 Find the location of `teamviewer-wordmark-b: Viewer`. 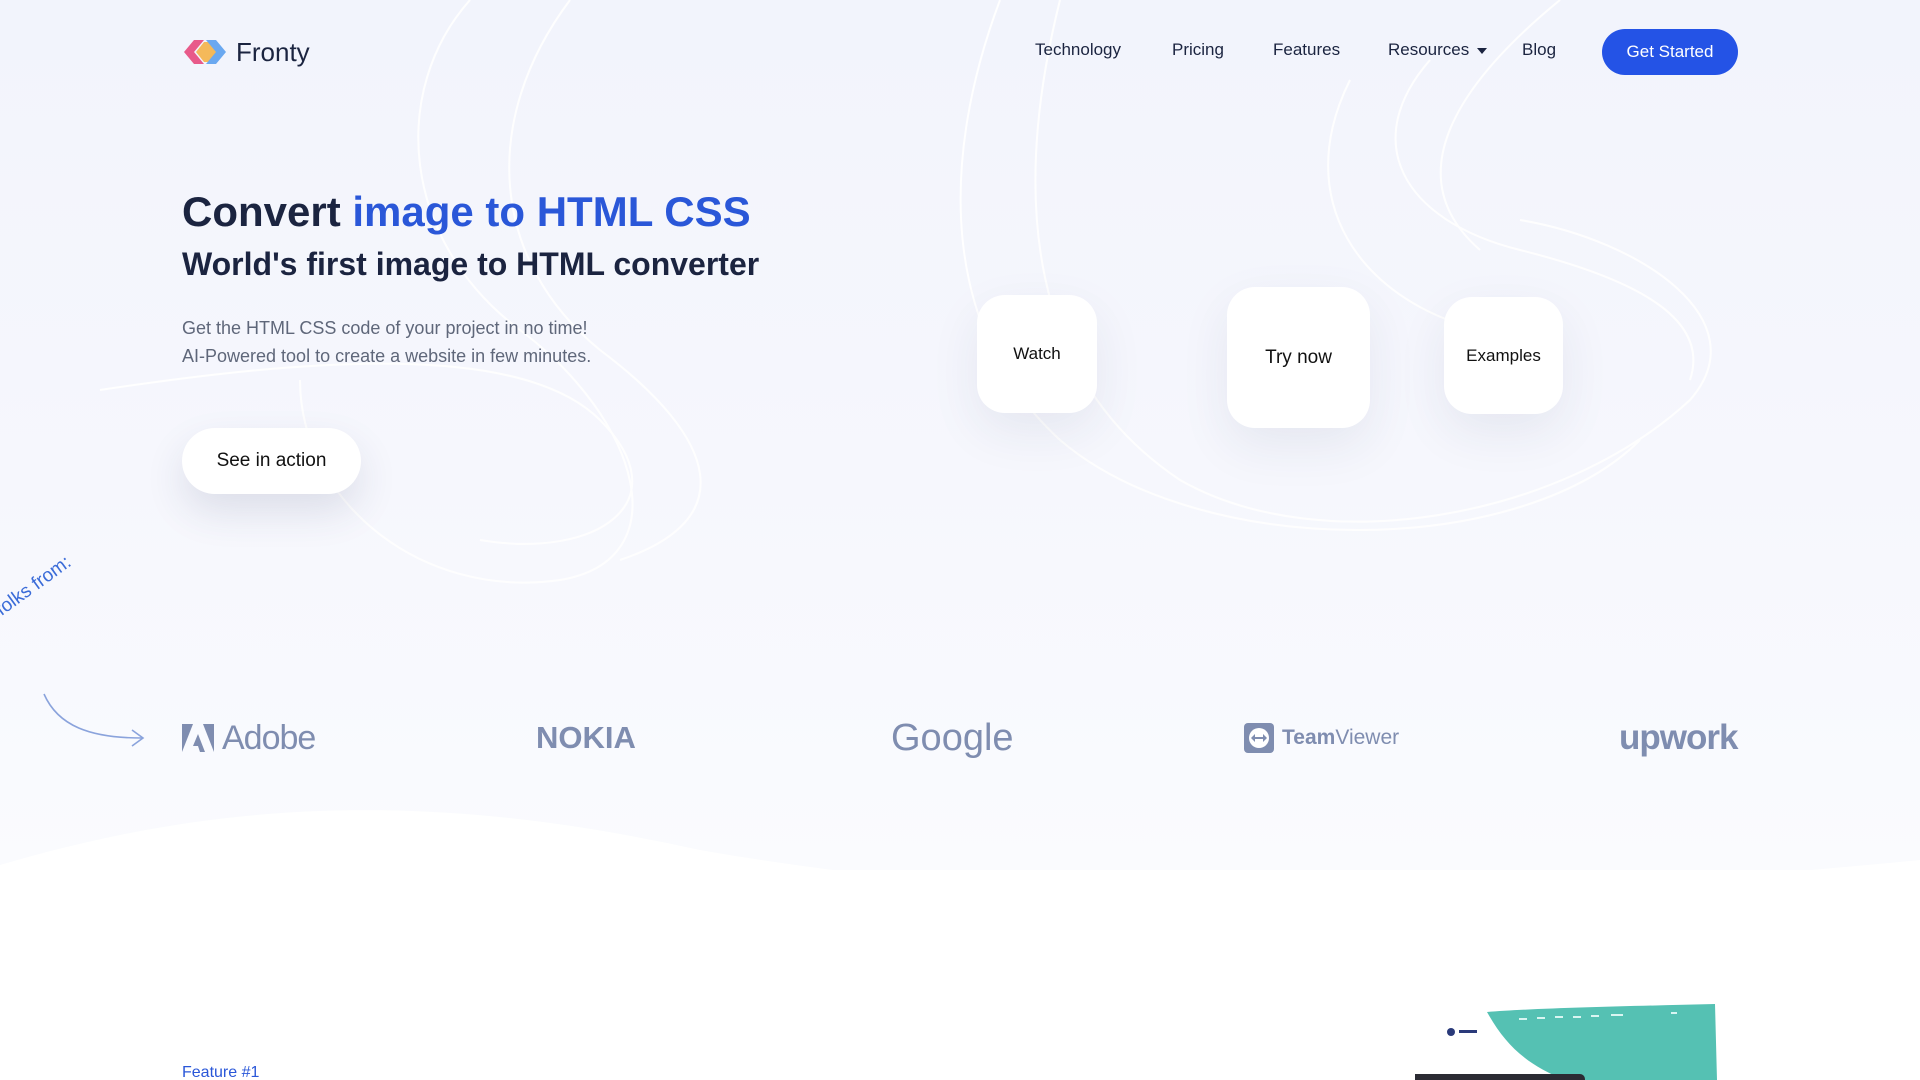

teamviewer-wordmark-b: Viewer is located at coordinates (1367, 737).